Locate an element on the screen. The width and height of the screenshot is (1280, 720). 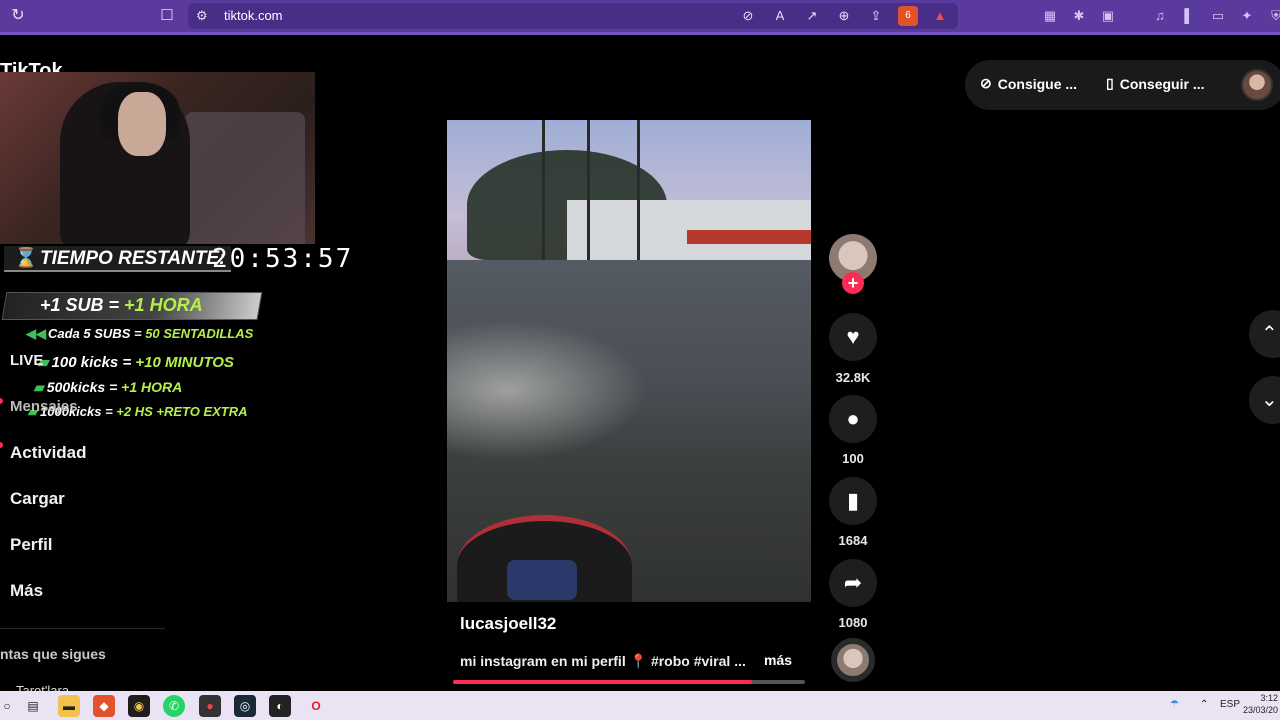
clock-date: 23/03/20 is located at coordinates (1260, 710).